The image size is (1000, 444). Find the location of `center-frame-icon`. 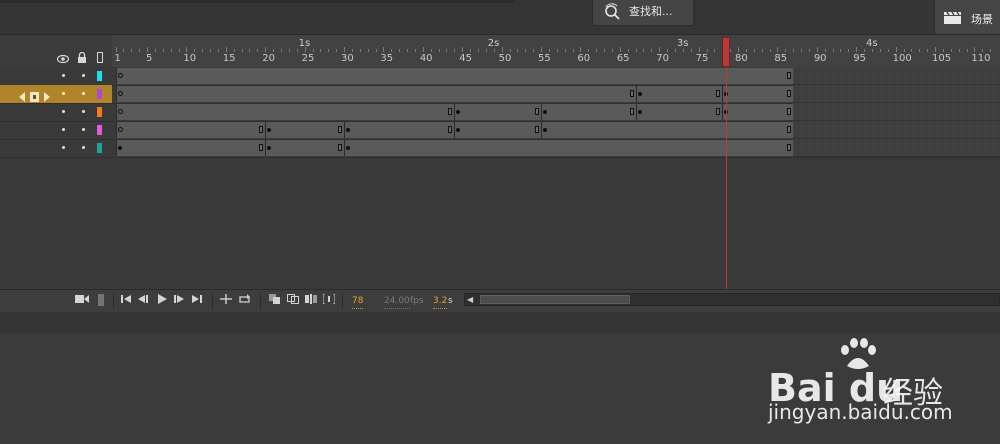

center-frame-icon is located at coordinates (226, 301).